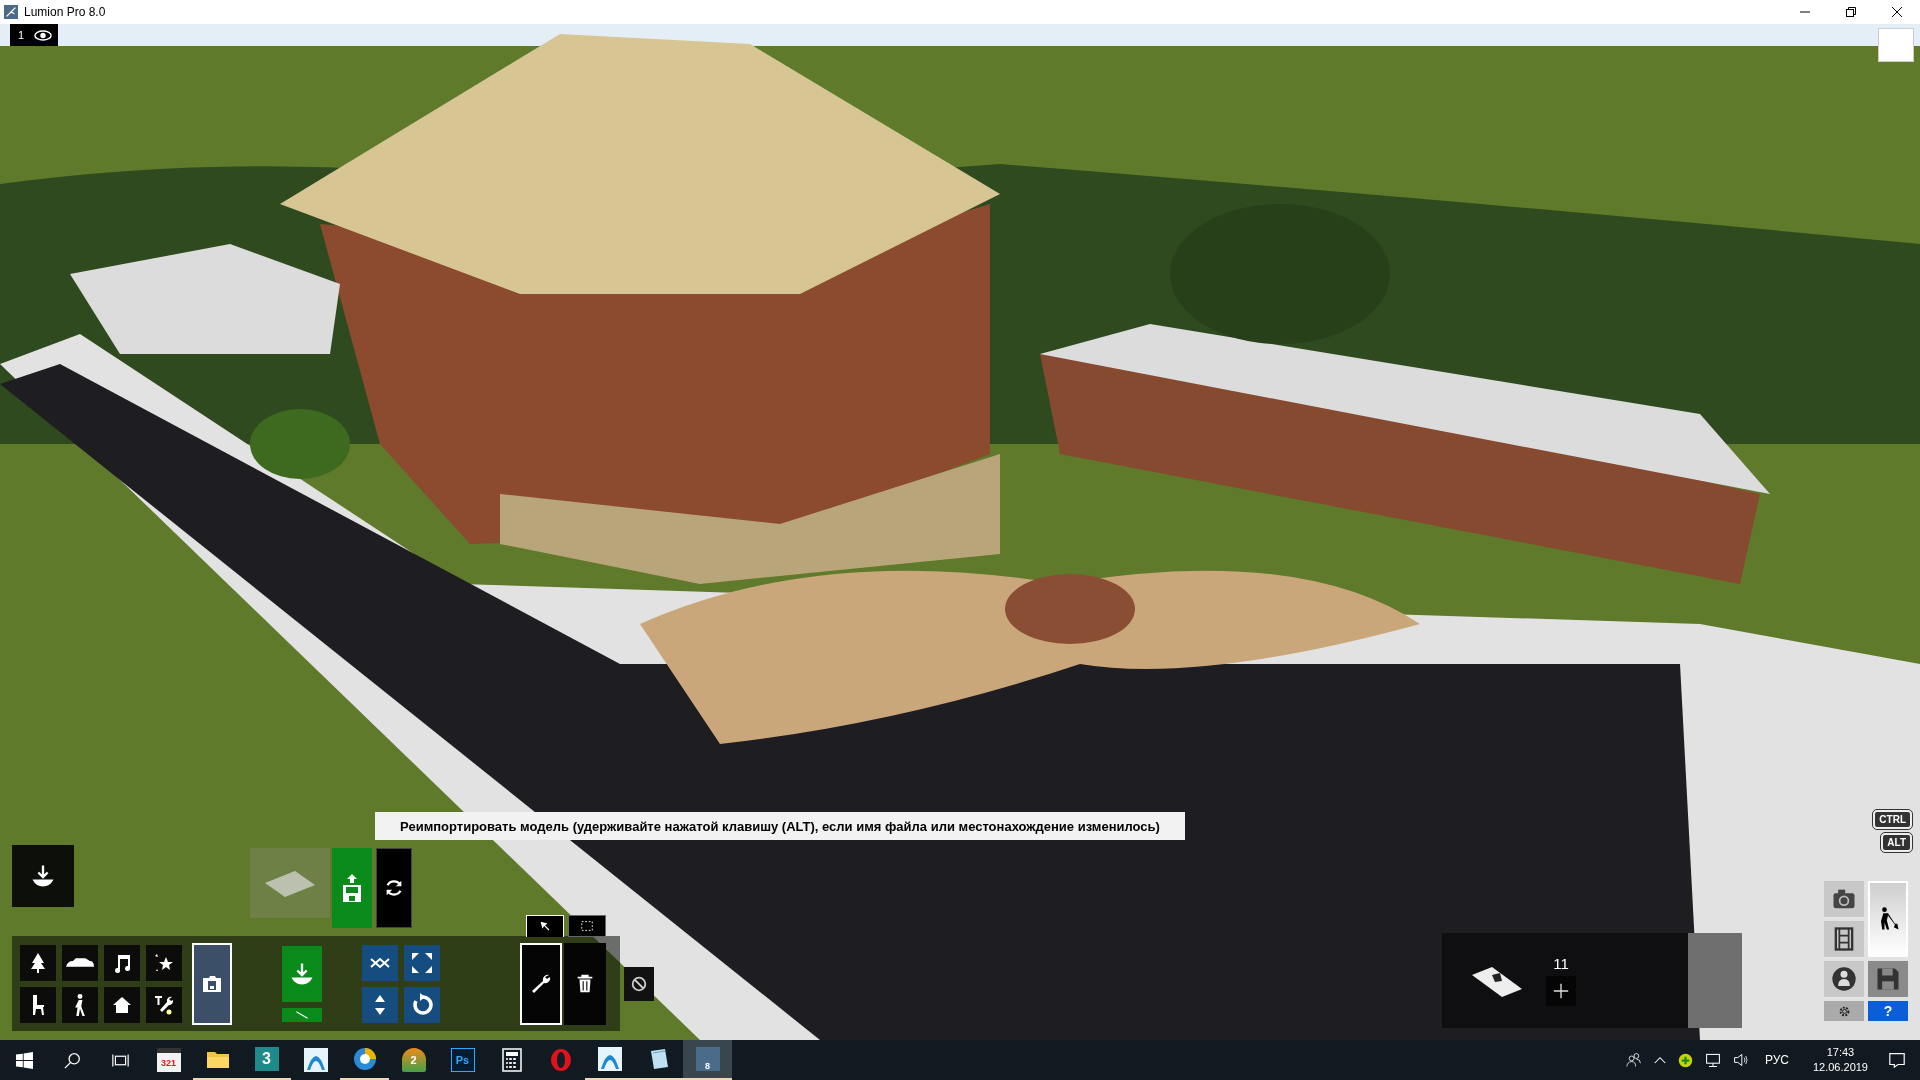  Describe the element at coordinates (511, 1060) in the screenshot. I see `calculator-icon` at that location.